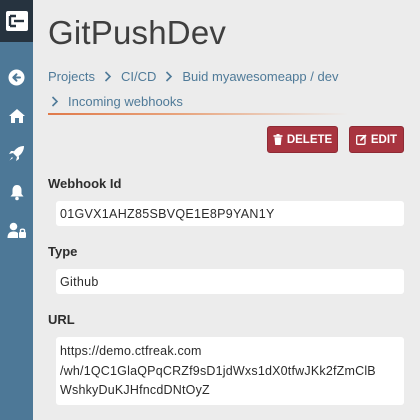 This screenshot has height=420, width=420. What do you see at coordinates (138, 76) in the screenshot?
I see `breadcrumb-cicd: CI/CD` at bounding box center [138, 76].